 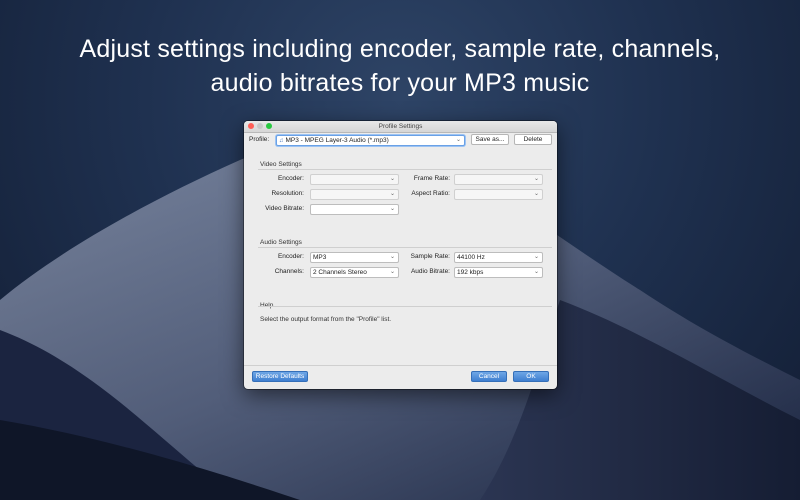 What do you see at coordinates (354, 179) in the screenshot?
I see `video-encoder-select: ⌄` at bounding box center [354, 179].